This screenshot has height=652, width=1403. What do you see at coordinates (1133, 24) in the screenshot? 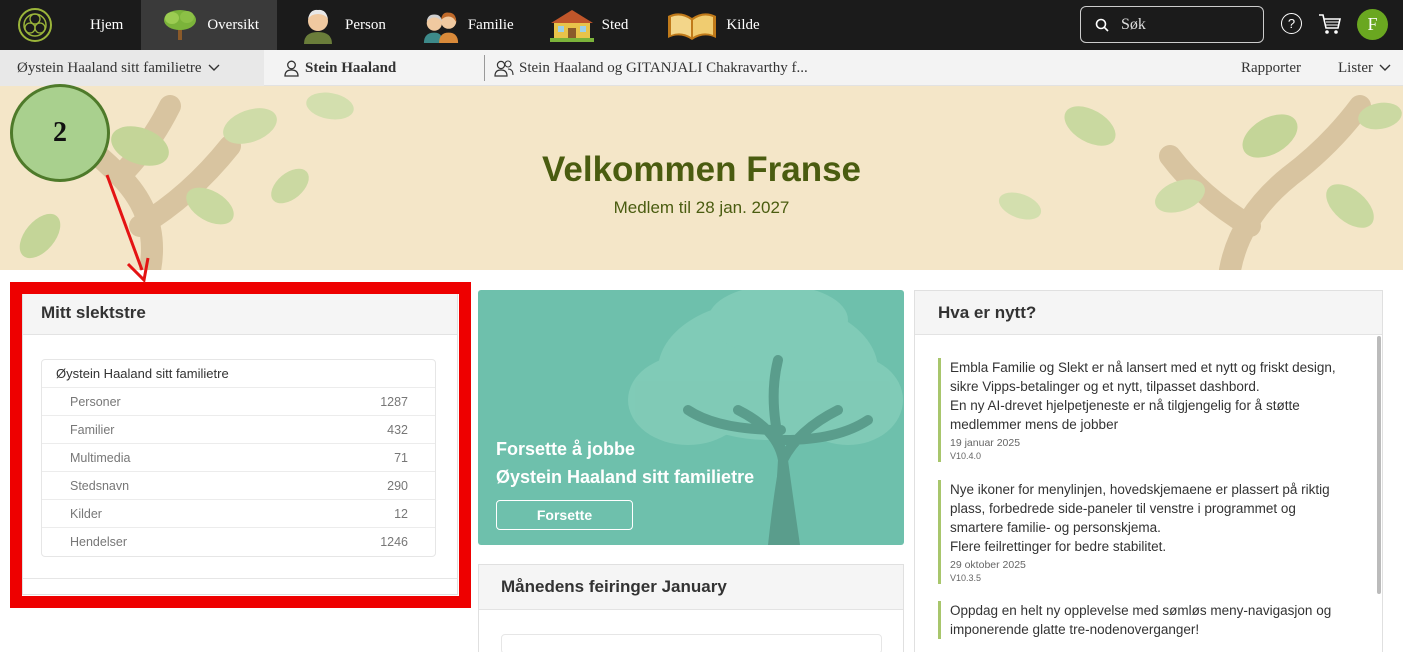
I see `search-placeholder: Søk` at bounding box center [1133, 24].